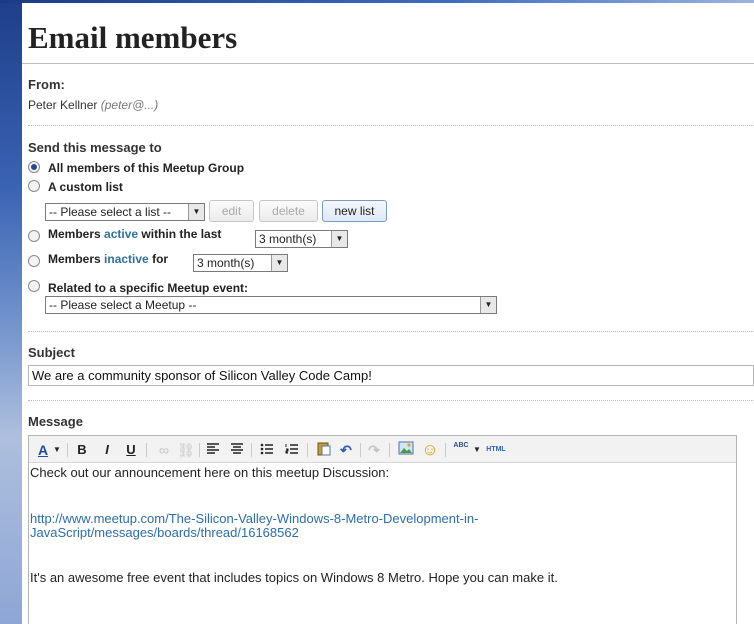  What do you see at coordinates (95, 147) in the screenshot?
I see `send-to-heading: Send this message to` at bounding box center [95, 147].